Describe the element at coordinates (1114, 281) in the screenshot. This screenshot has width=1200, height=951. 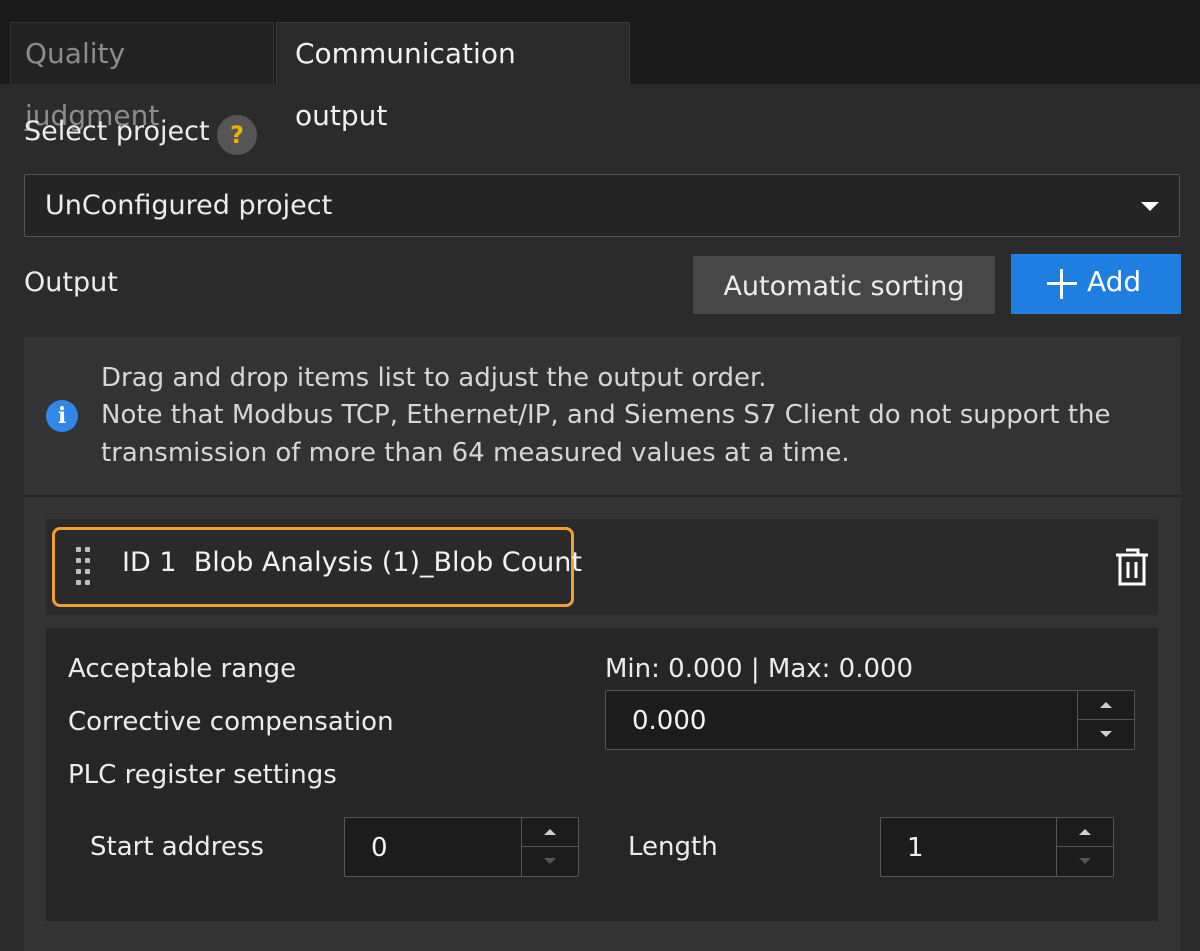
I see `add-button-label: Add` at that location.